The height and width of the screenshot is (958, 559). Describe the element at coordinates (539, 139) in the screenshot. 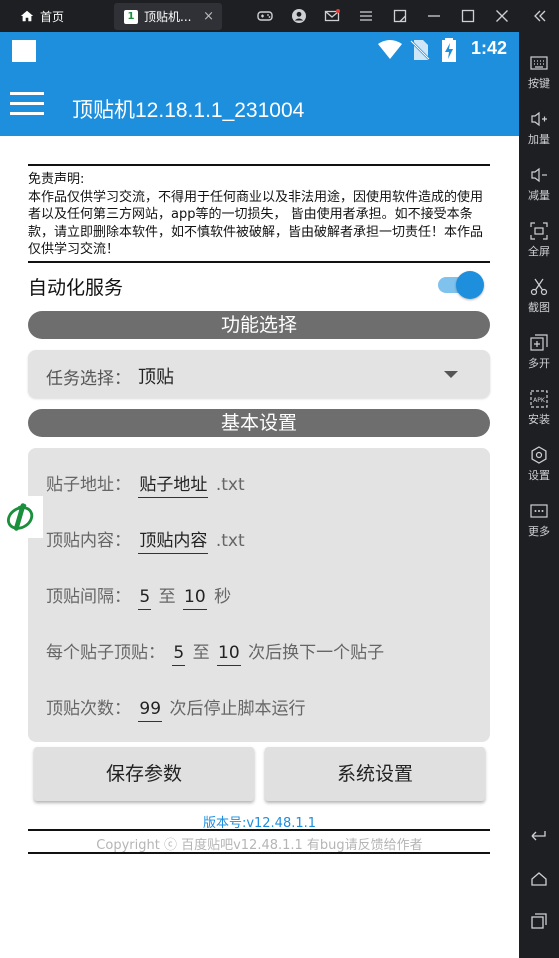

I see `sidebar-volume-up-label: 加量` at that location.